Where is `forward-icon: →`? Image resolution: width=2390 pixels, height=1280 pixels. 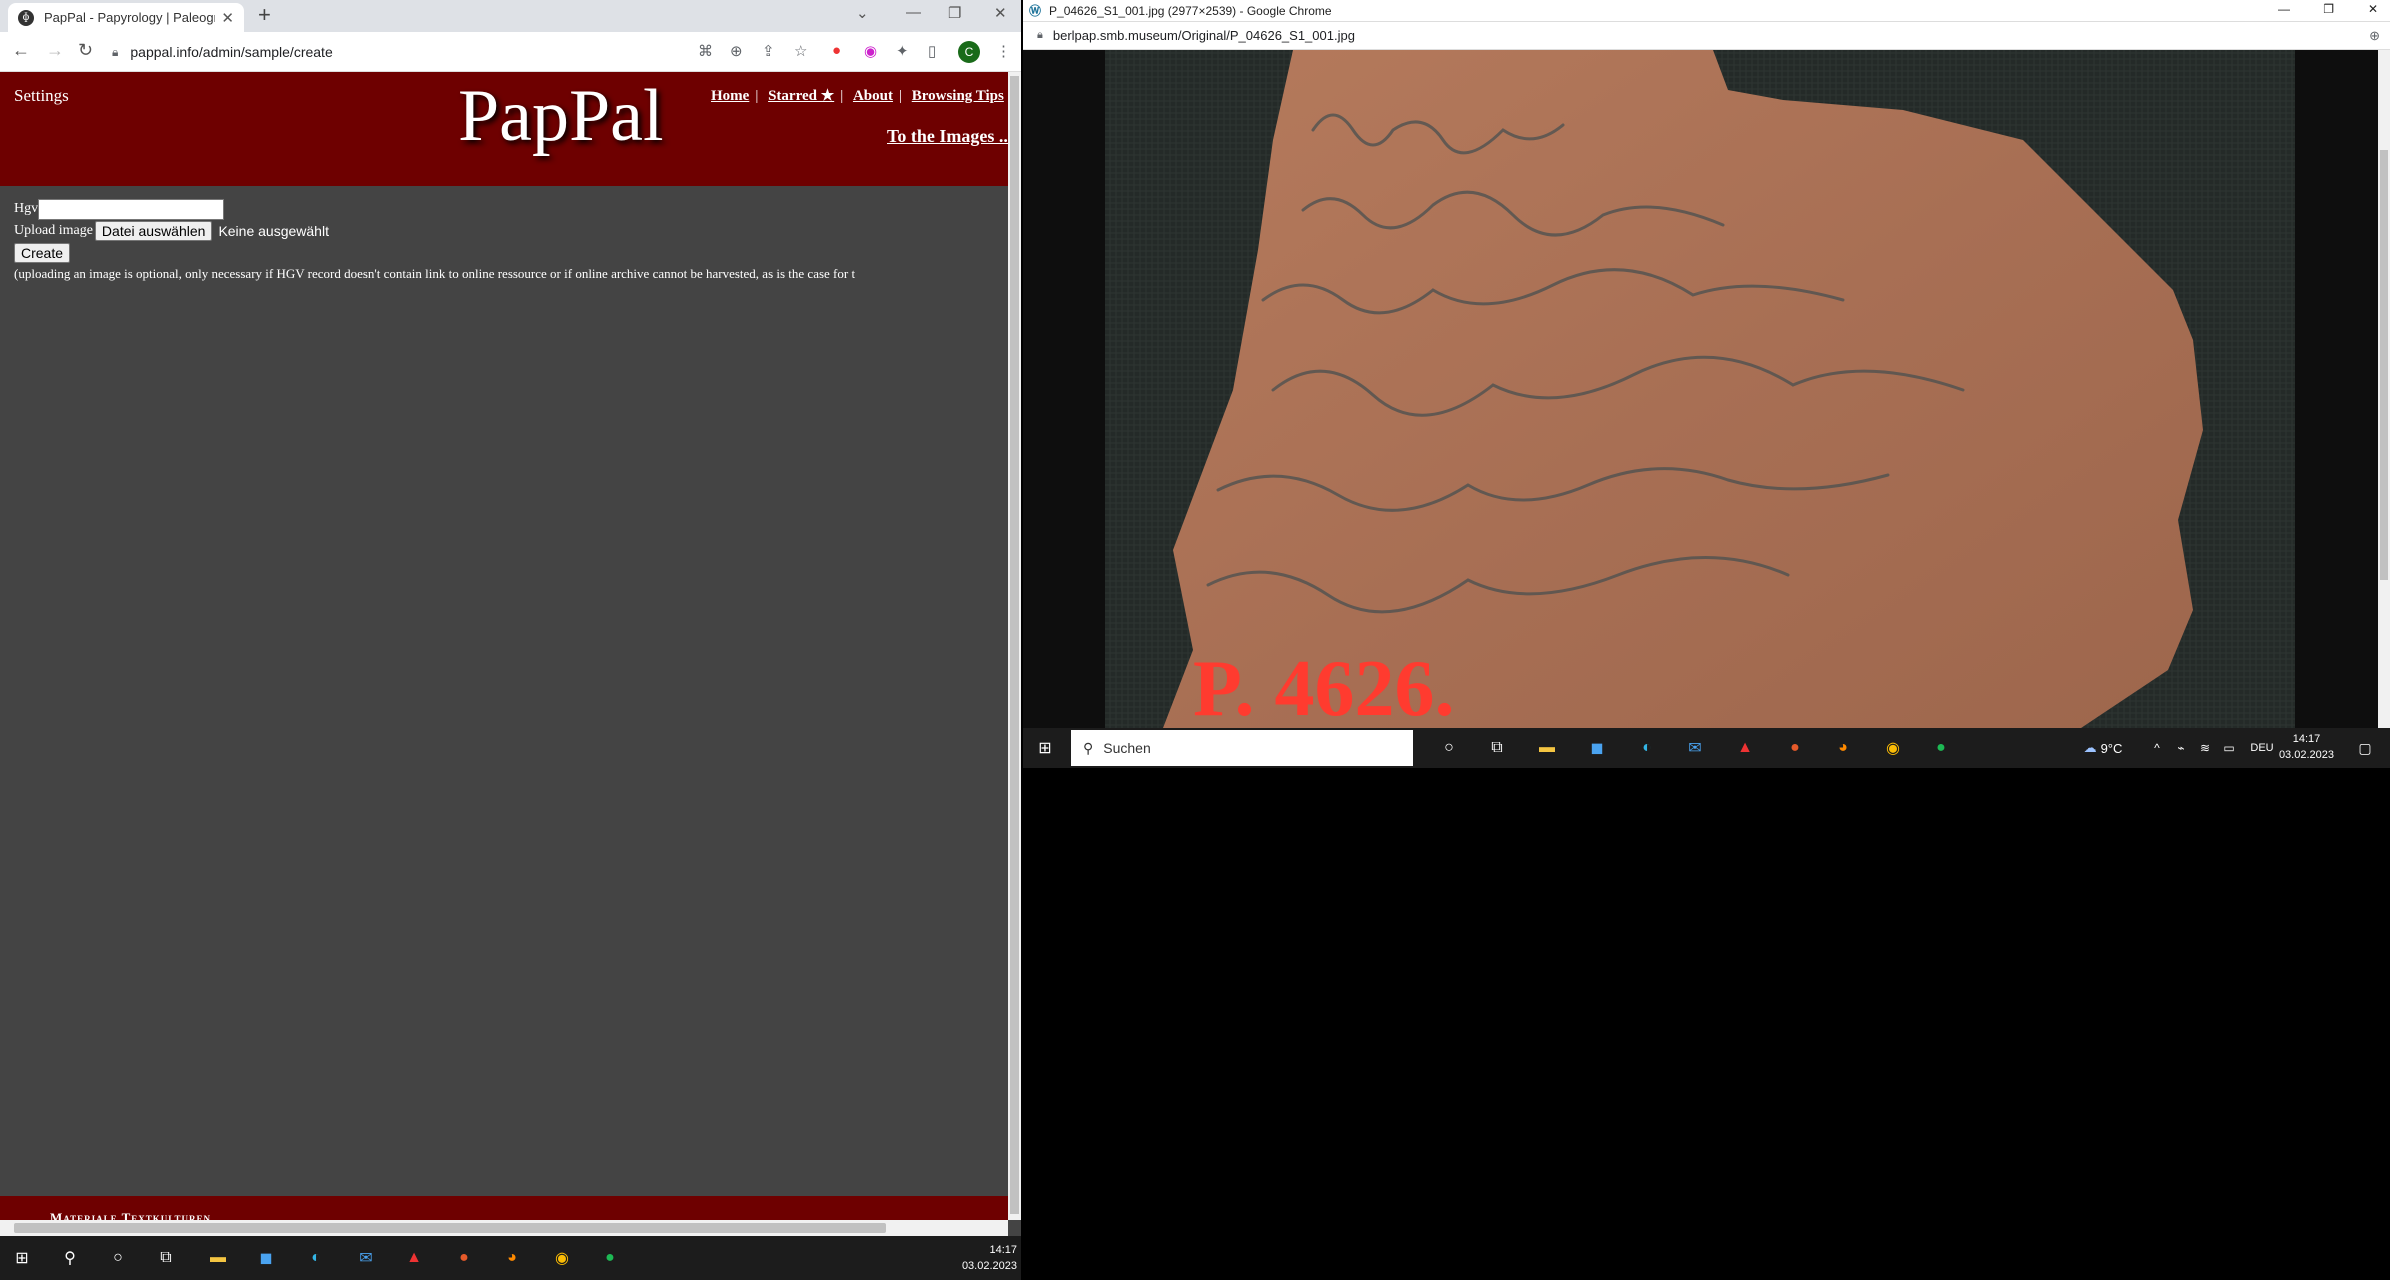
forward-icon: → is located at coordinates (55, 50).